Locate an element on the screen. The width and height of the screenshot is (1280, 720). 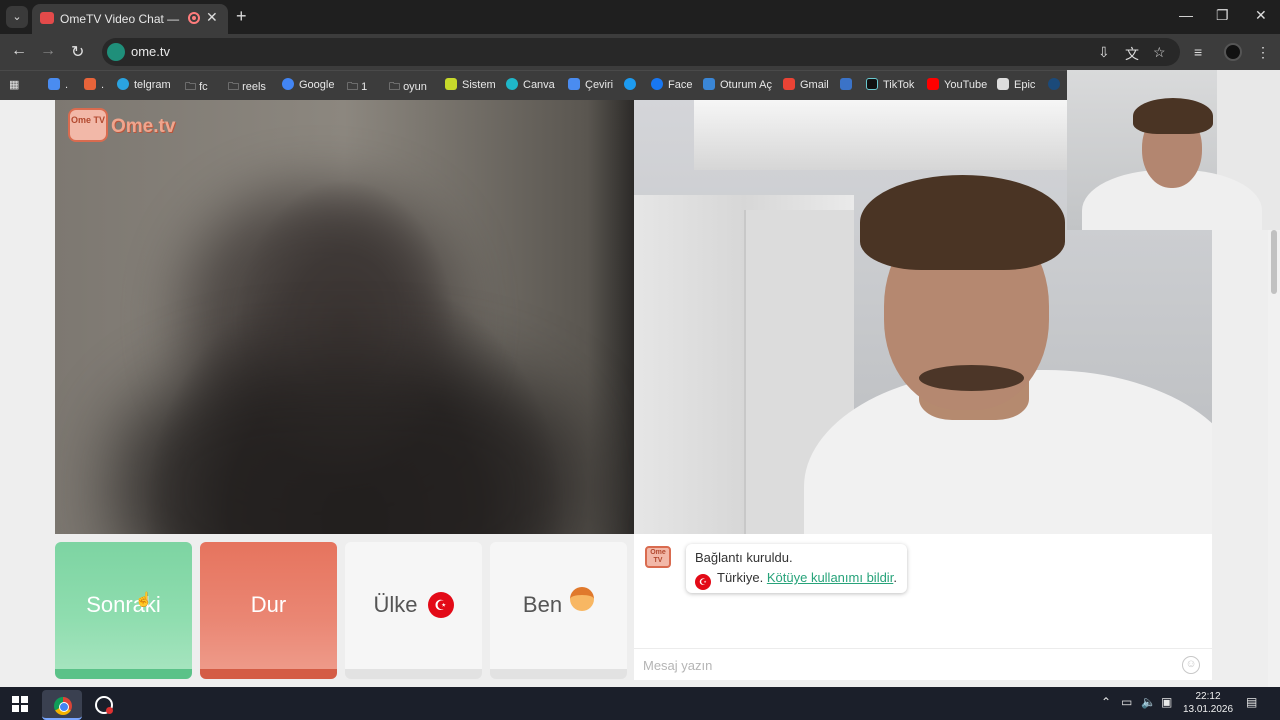
tiktok-icon is located at coordinates (872, 84).